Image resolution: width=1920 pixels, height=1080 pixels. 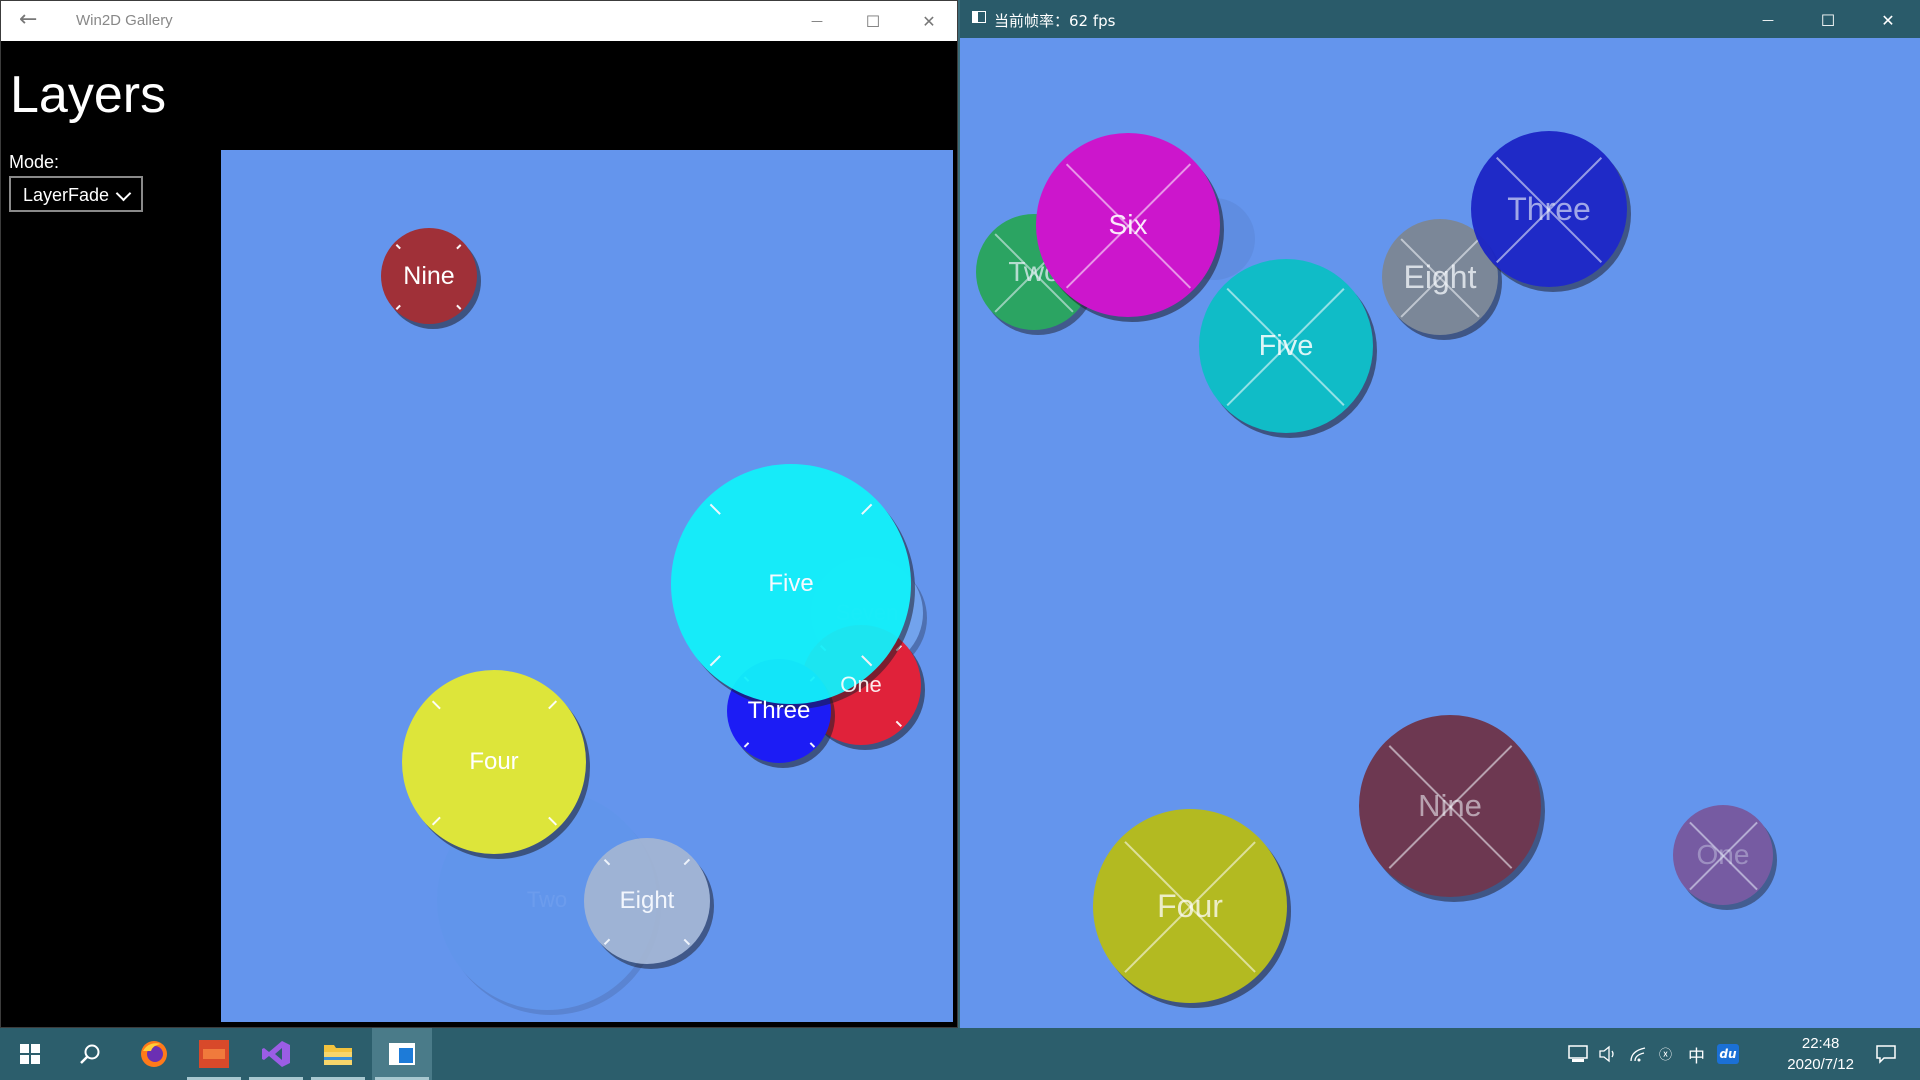 I want to click on mode-dropdown: LayerFade, so click(x=76, y=194).